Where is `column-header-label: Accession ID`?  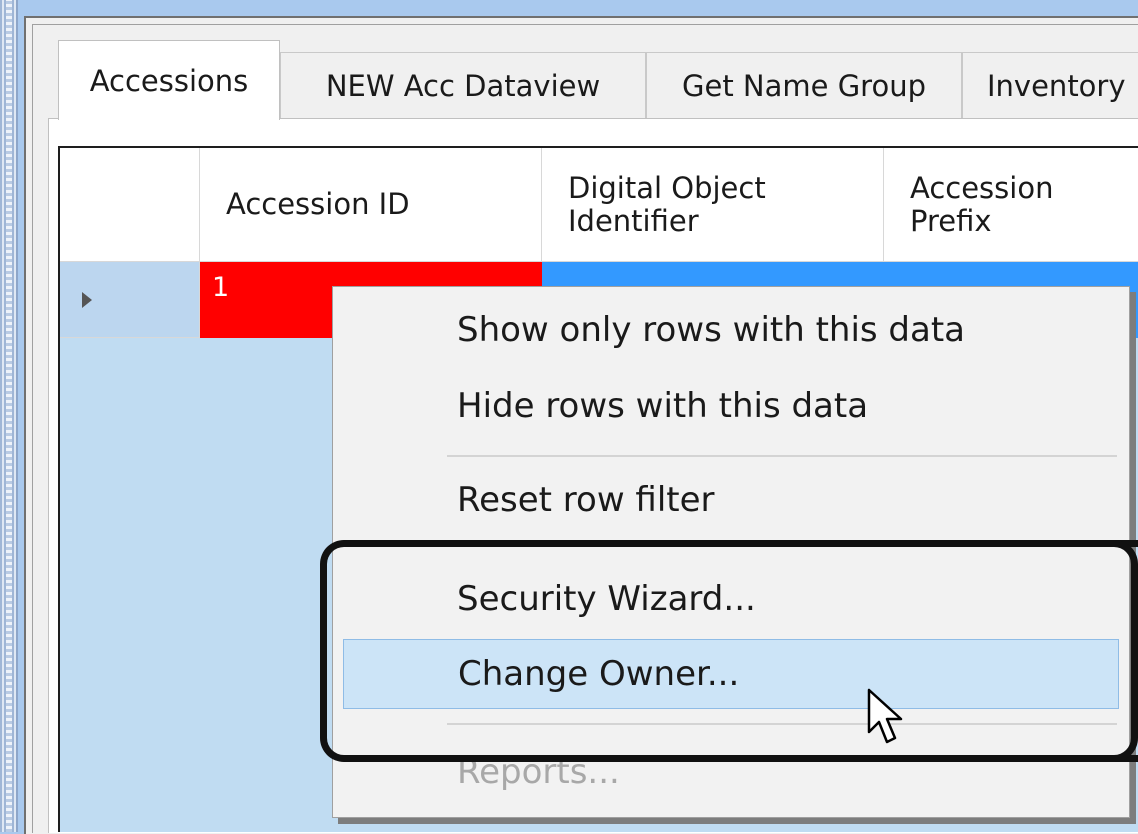
column-header-label: Accession ID is located at coordinates (318, 204).